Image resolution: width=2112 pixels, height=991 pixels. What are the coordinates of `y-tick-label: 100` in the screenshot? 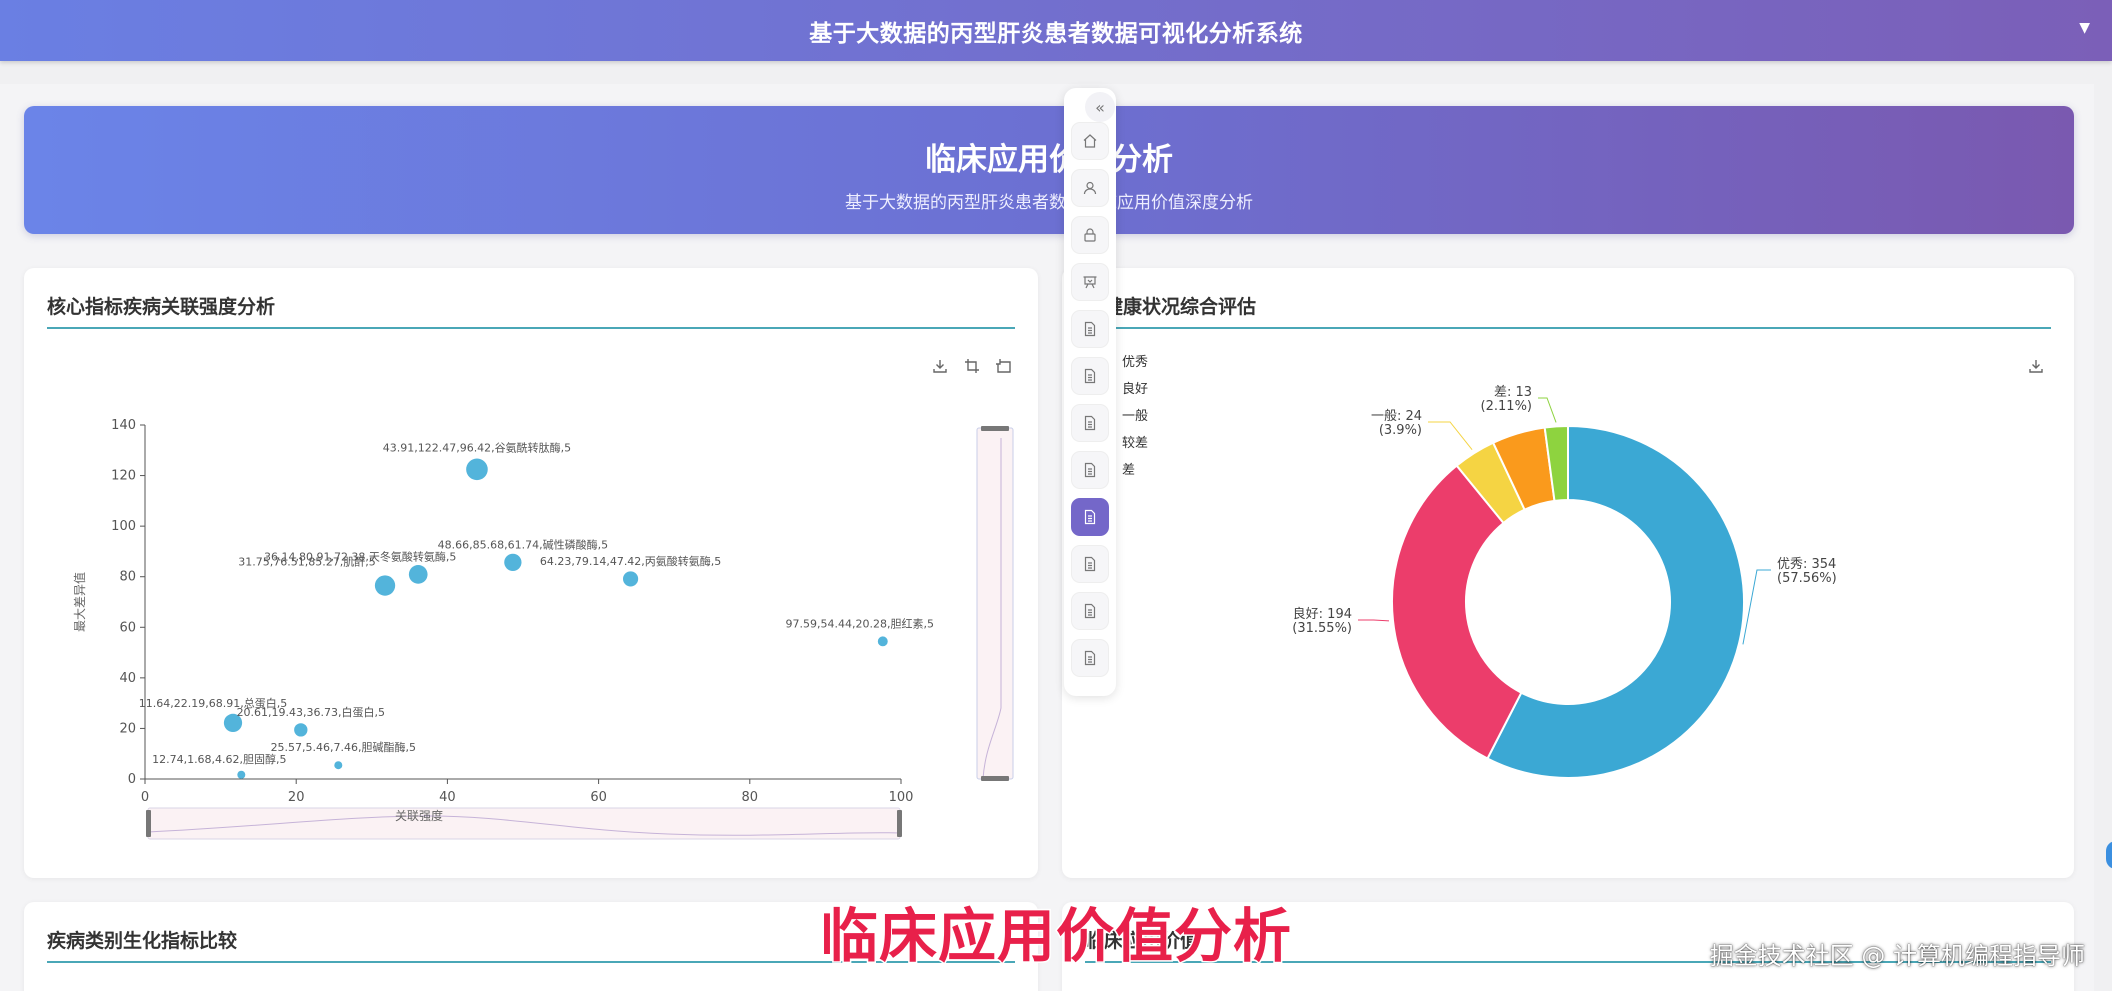 It's located at (123, 526).